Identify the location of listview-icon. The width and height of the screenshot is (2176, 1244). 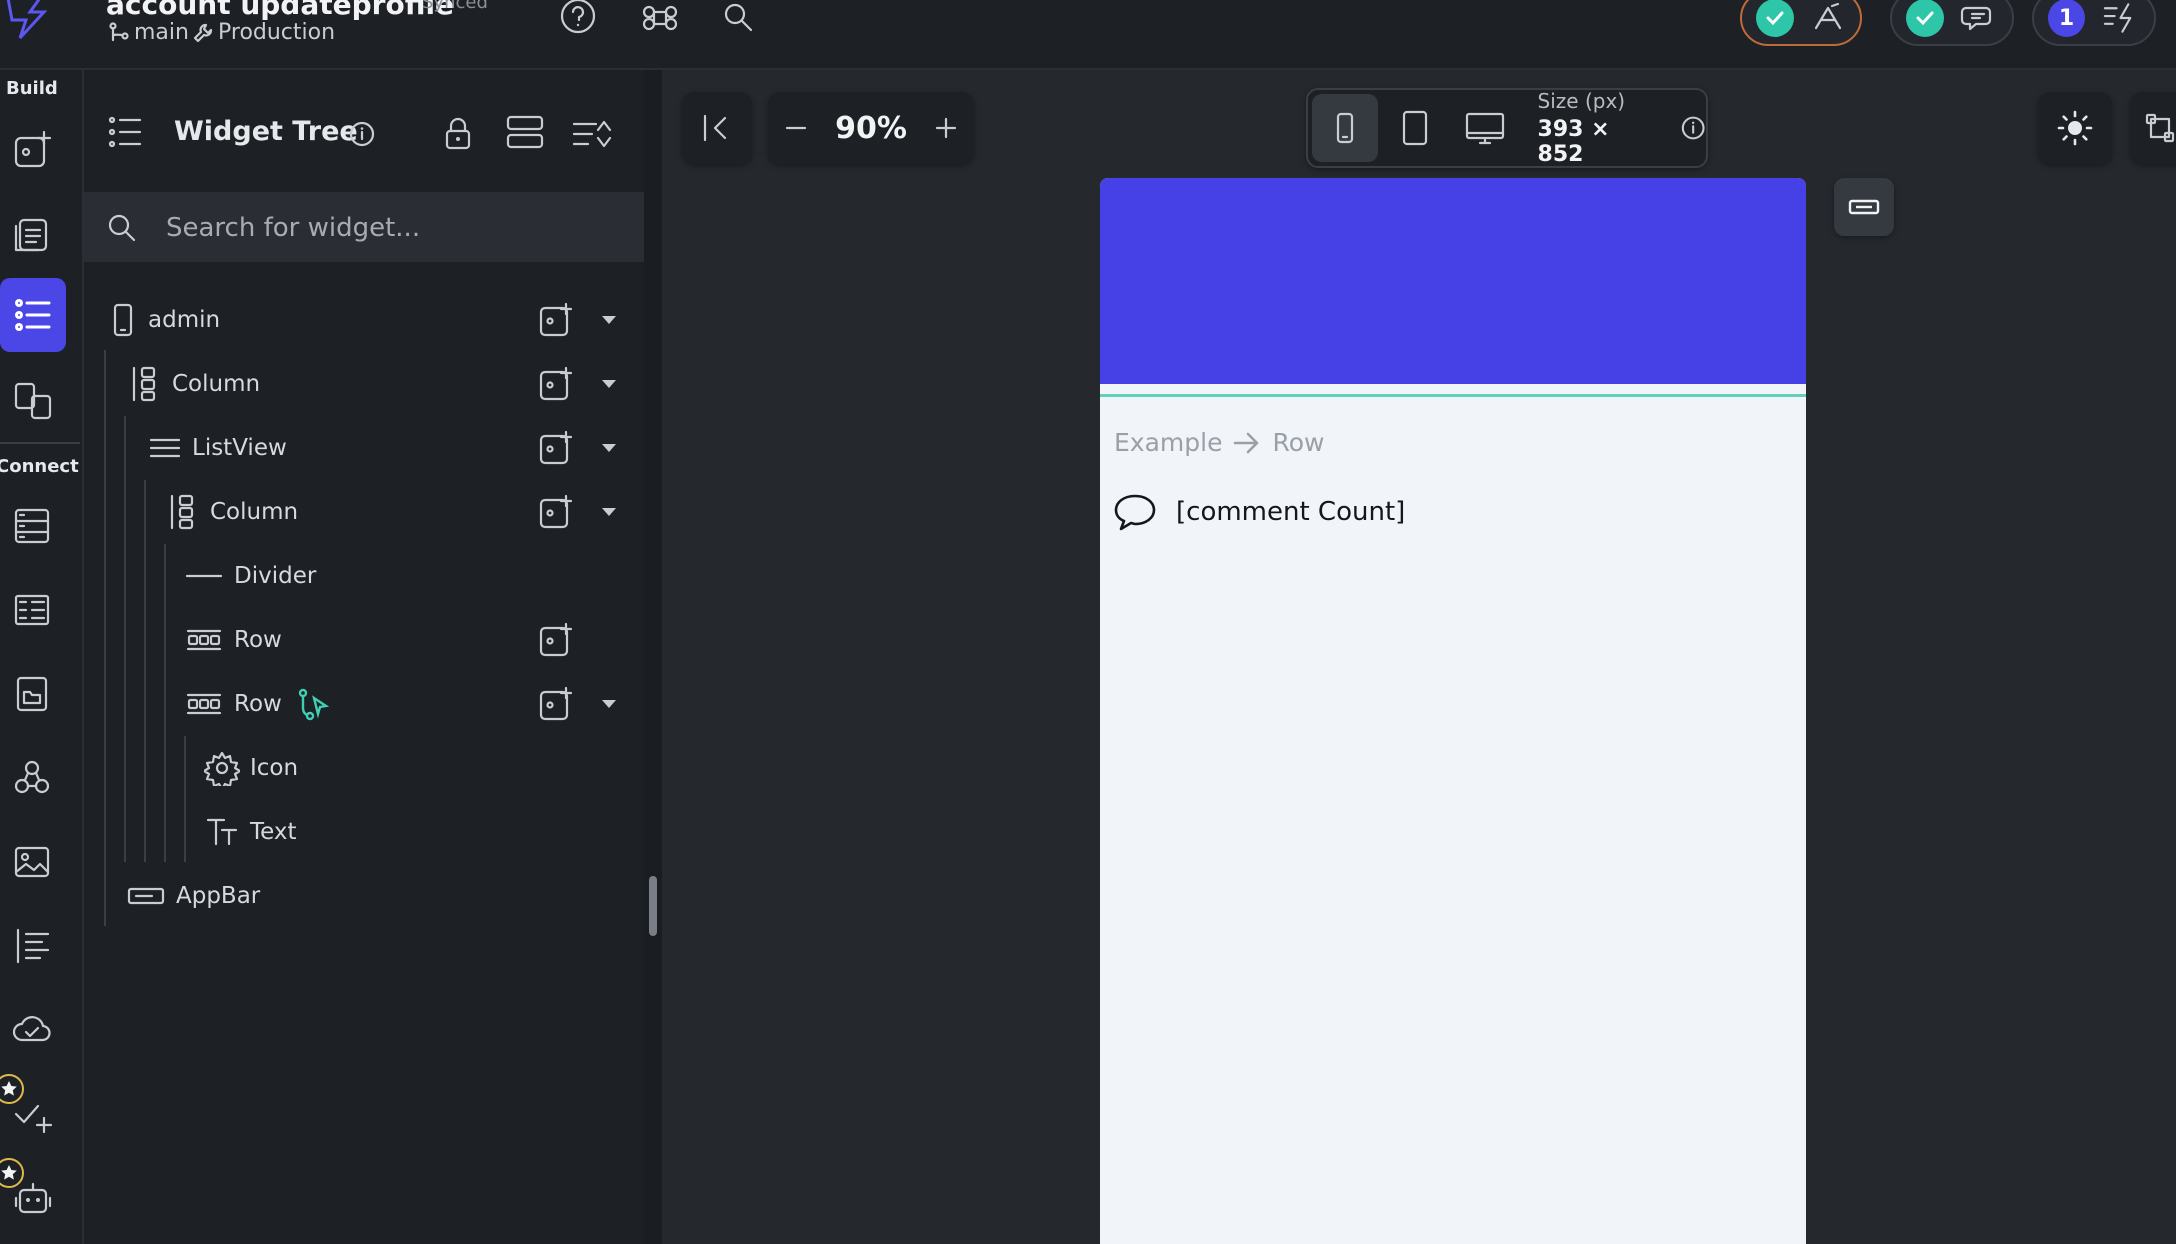
(165, 448).